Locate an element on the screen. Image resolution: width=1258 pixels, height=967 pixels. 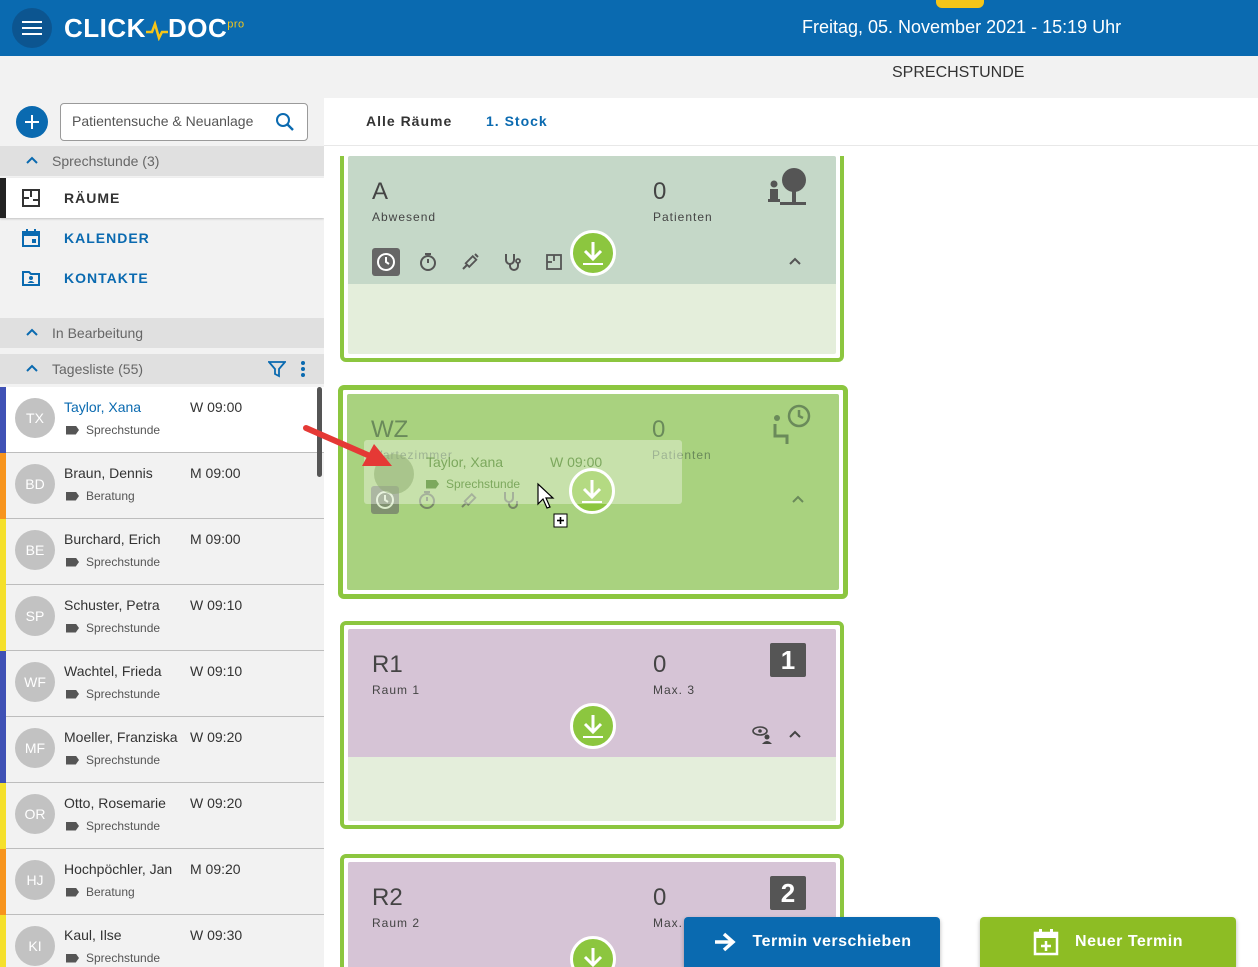
patient-row: BE Burchard, Erich M 09:00 Sprechstunde is located at coordinates (162, 552).